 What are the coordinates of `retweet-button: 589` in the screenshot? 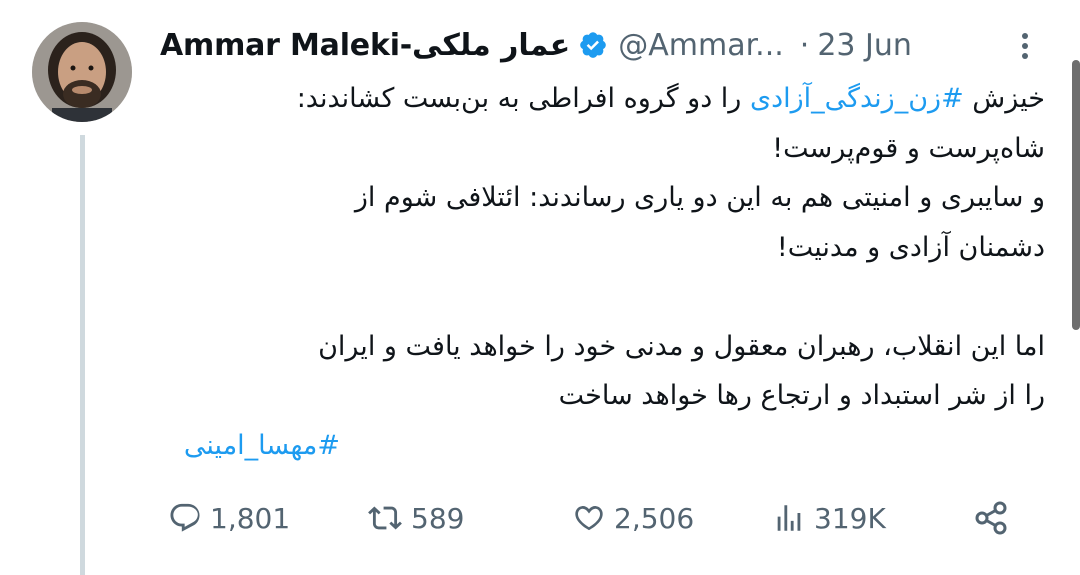 It's located at (415, 518).